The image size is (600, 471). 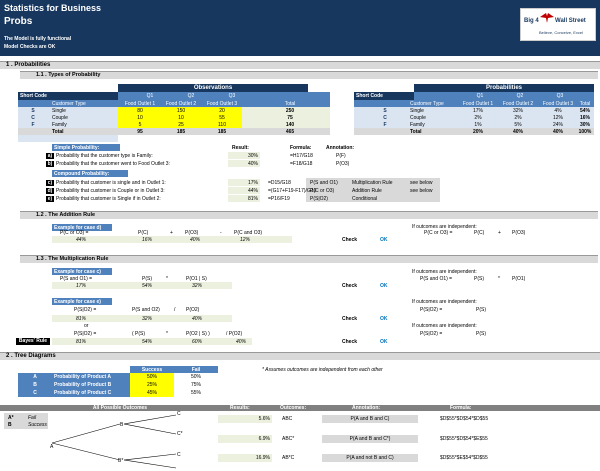 I want to click on outcome-annotation: P(A and B and C*), so click(x=370, y=439).